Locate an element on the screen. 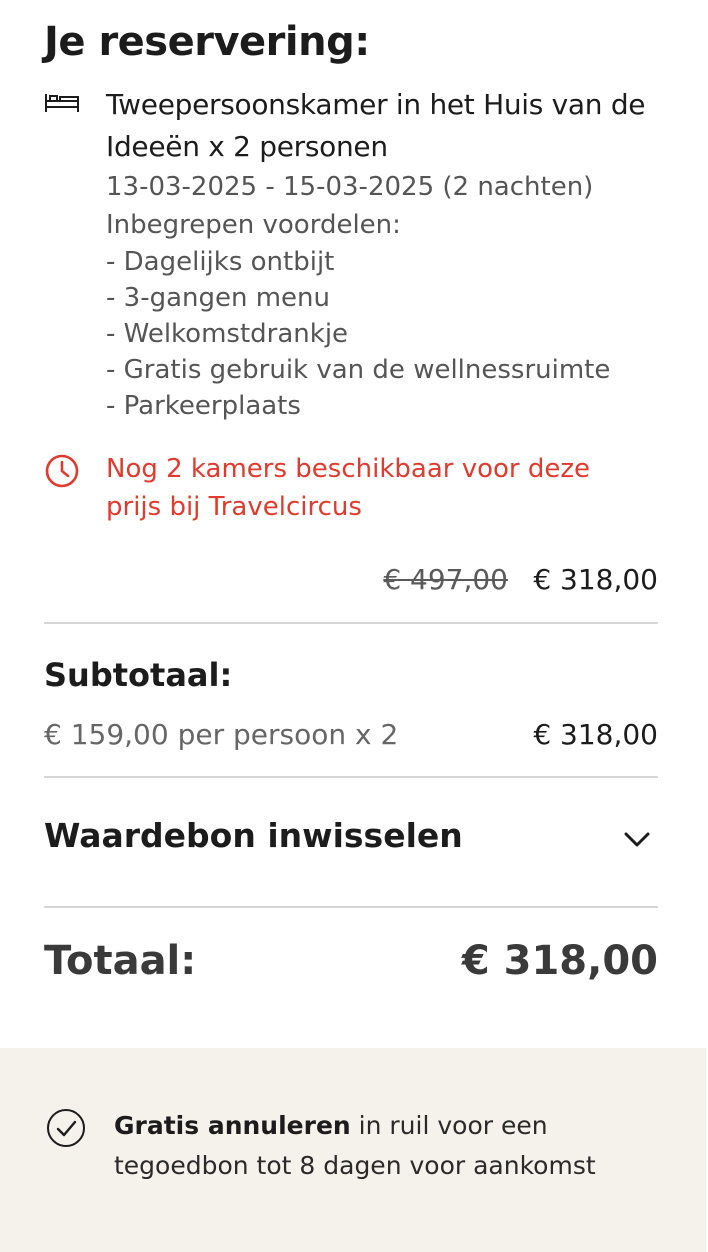 This screenshot has width=708, height=1252. benefits-title: Inbegrepen voordelen: is located at coordinates (253, 225).